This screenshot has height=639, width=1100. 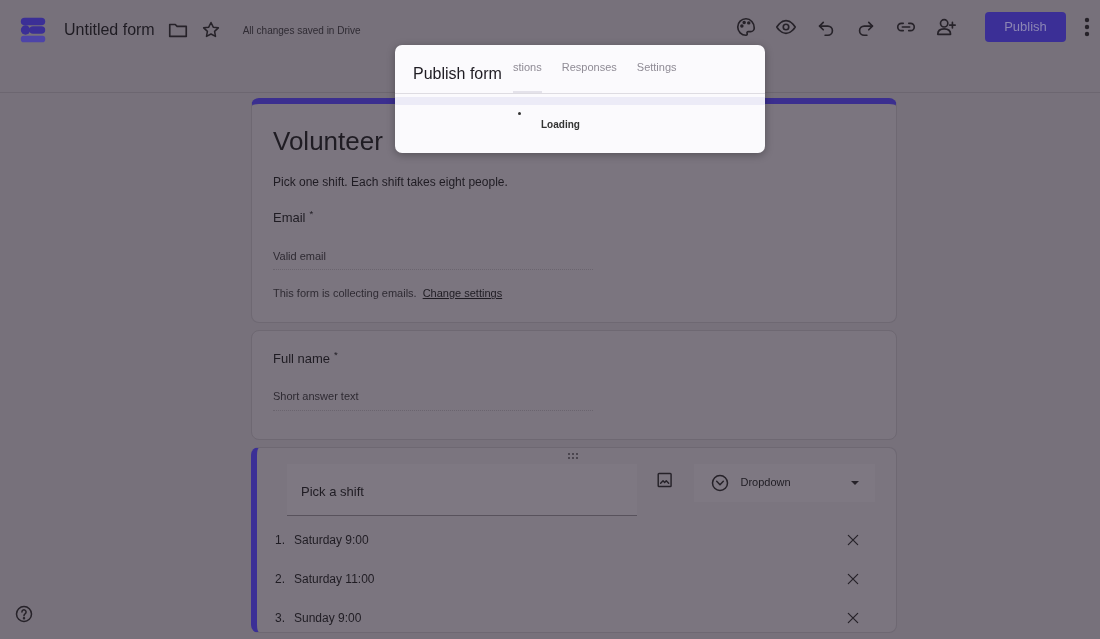 What do you see at coordinates (331, 539) in the screenshot?
I see `option-label: Saturday 9:00` at bounding box center [331, 539].